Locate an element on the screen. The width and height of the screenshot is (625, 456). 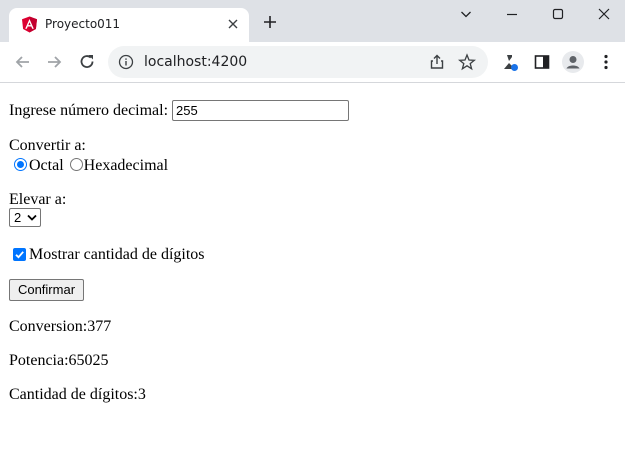
convert-options: Octal Hexadecimal is located at coordinates (88, 166).